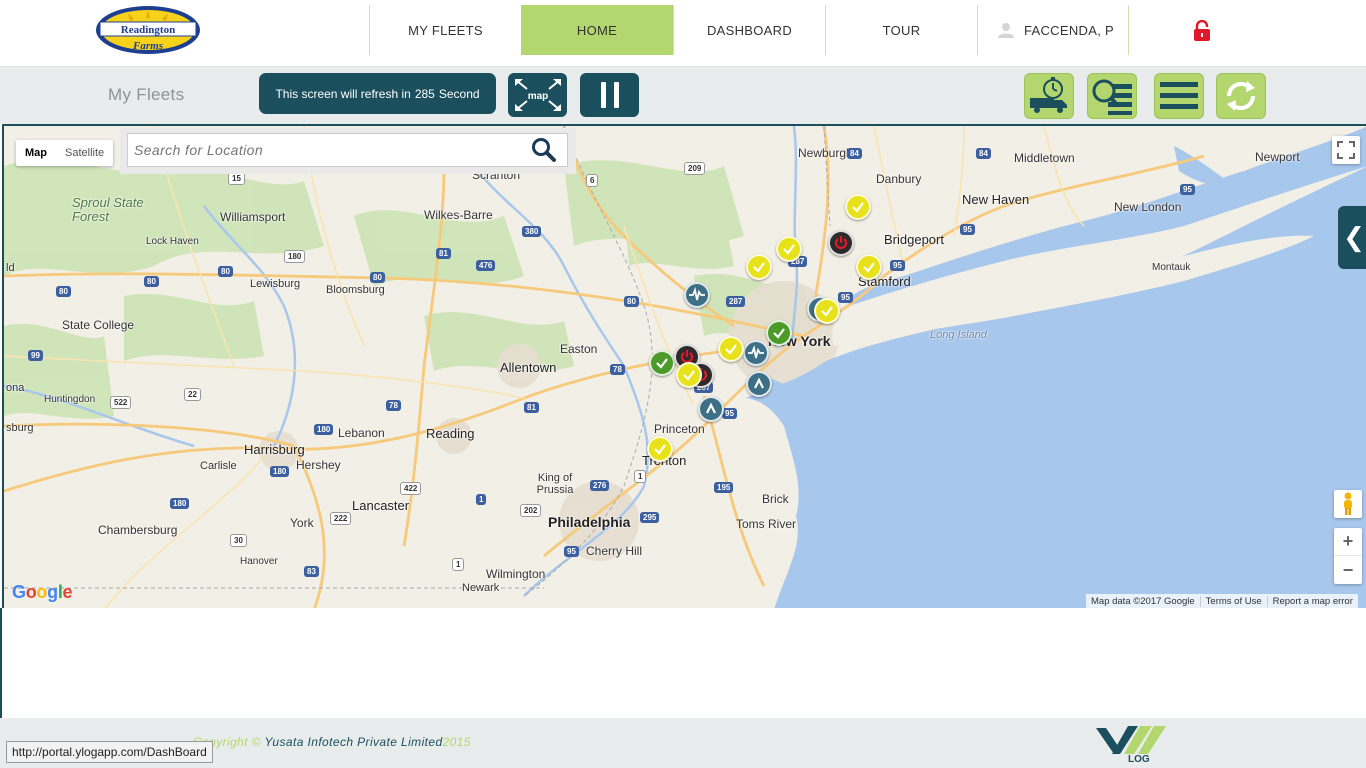  Describe the element at coordinates (1352, 237) in the screenshot. I see `open-vehicle-panel-tab: ❮` at that location.